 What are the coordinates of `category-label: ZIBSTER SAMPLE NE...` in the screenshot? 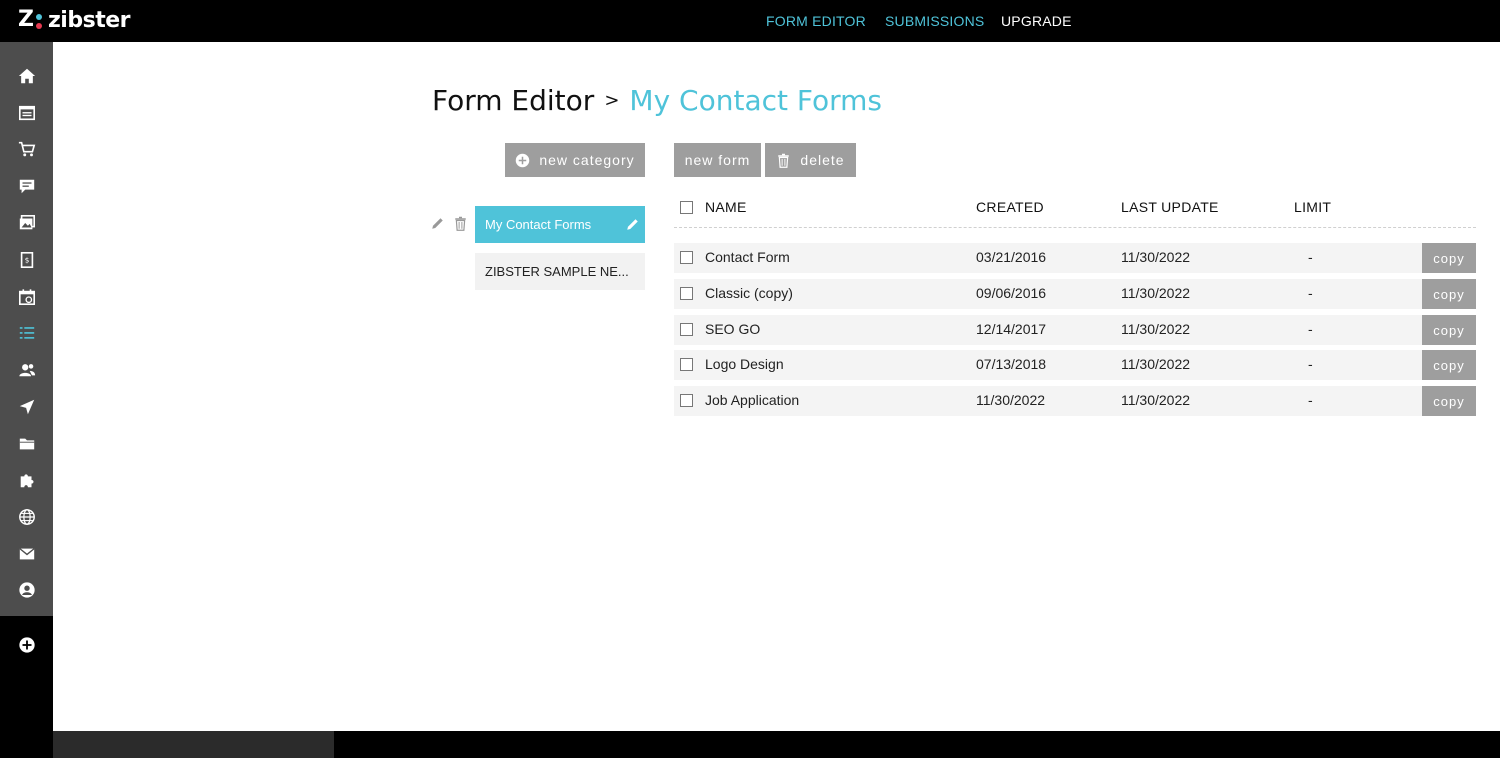 It's located at (557, 271).